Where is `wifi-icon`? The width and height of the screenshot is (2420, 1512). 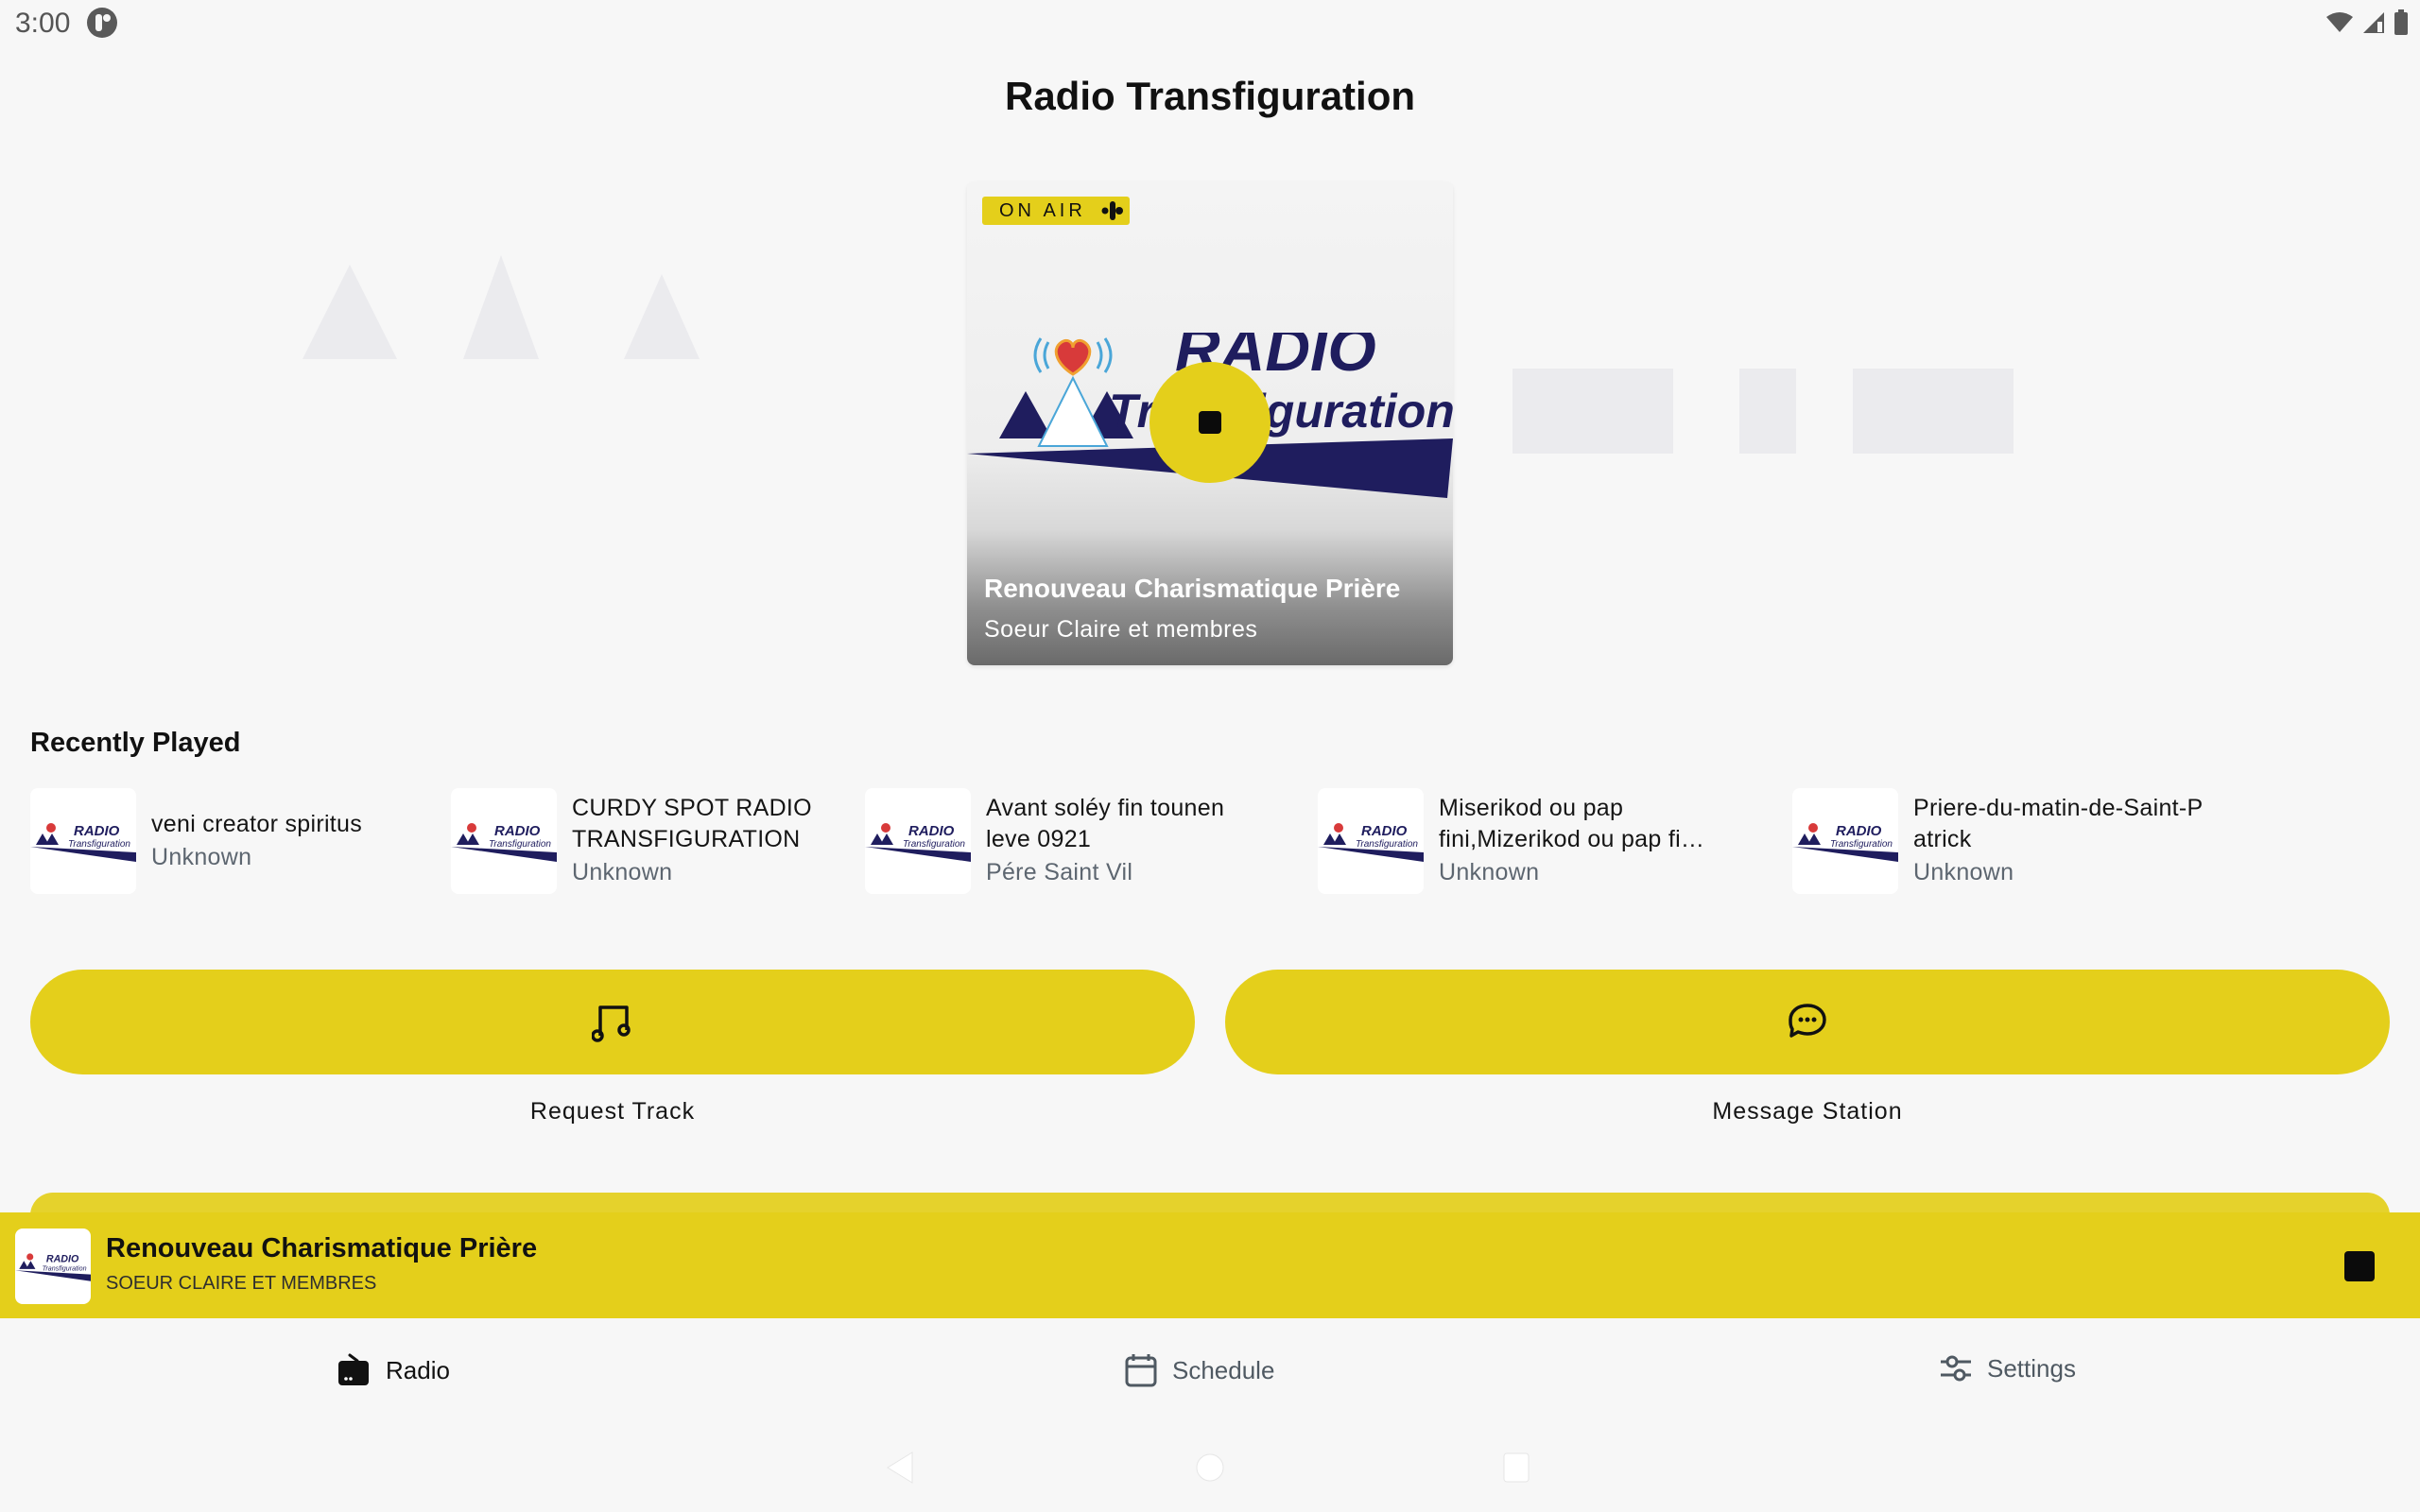 wifi-icon is located at coordinates (2339, 22).